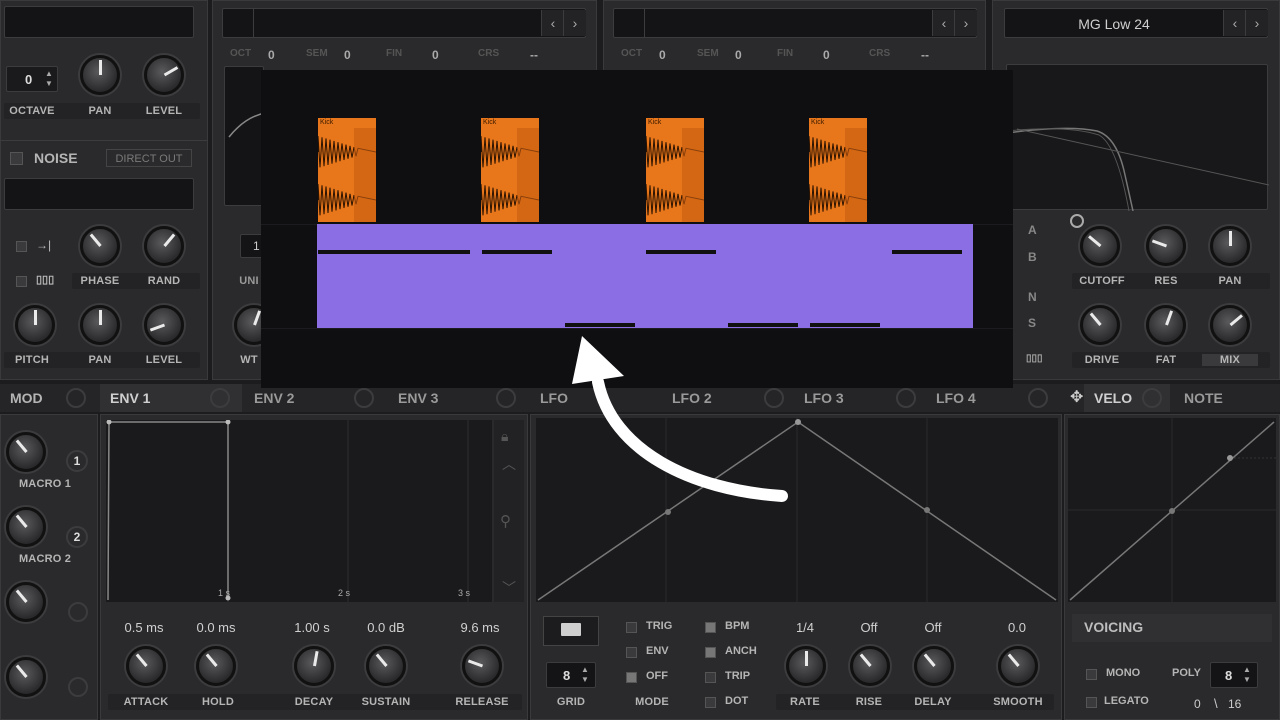  What do you see at coordinates (26, 452) in the screenshot?
I see `macro-1-knob` at bounding box center [26, 452].